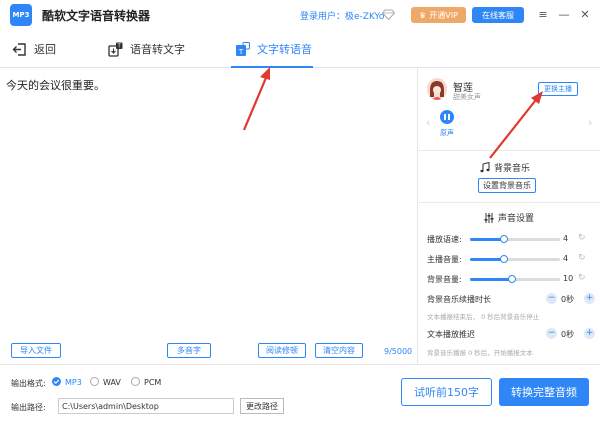 The width and height of the screenshot is (600, 422). I want to click on sound-settings-title: 声音设置, so click(509, 217).